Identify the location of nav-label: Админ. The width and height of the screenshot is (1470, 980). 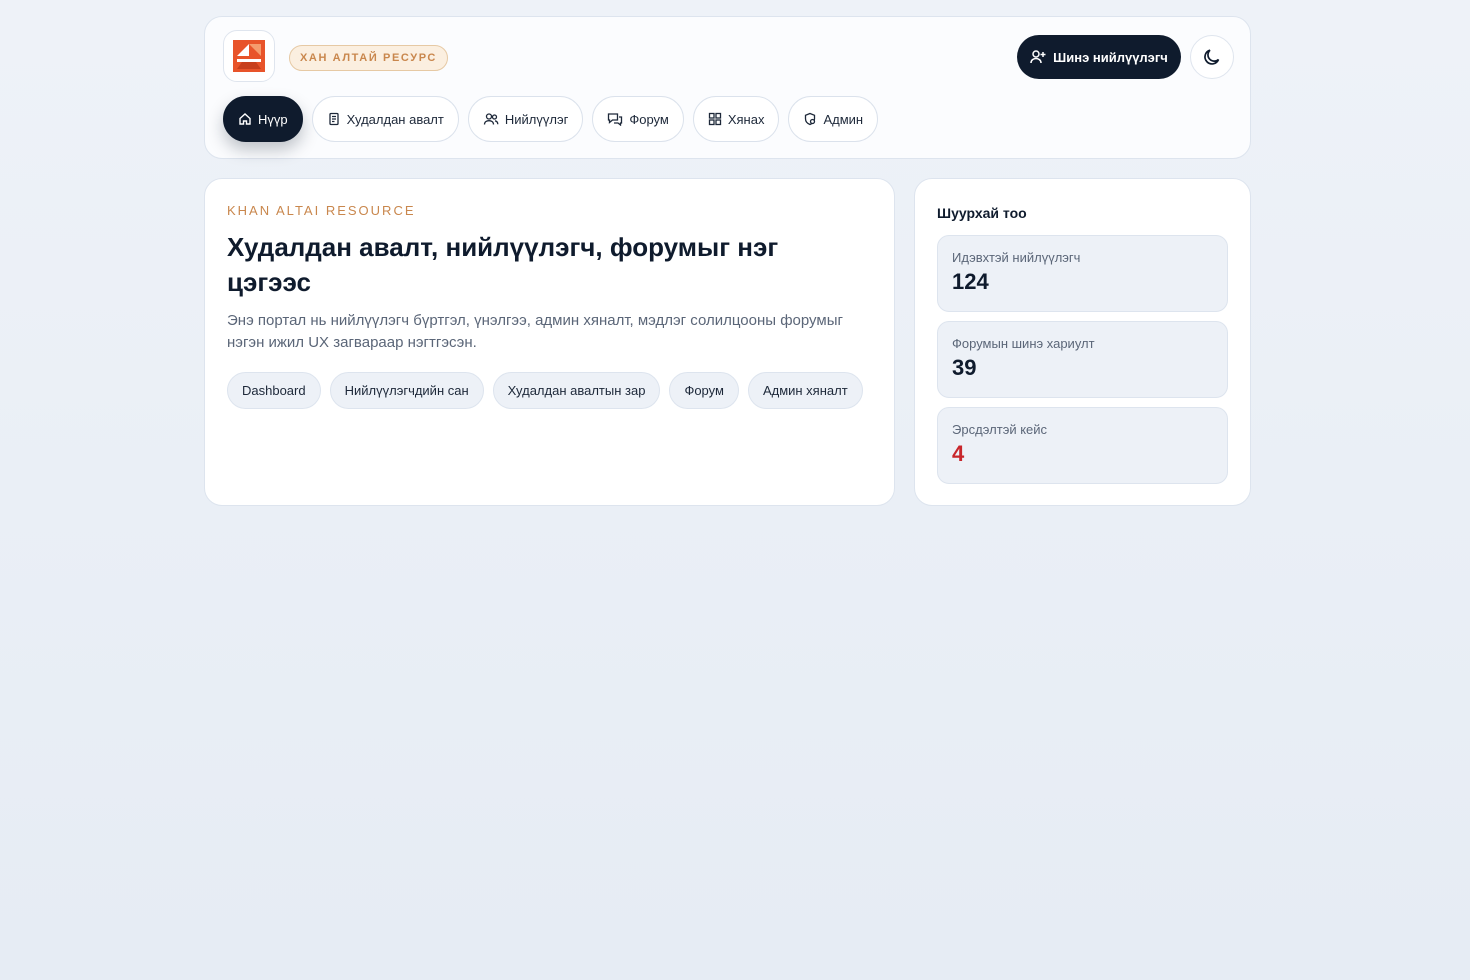
(843, 119).